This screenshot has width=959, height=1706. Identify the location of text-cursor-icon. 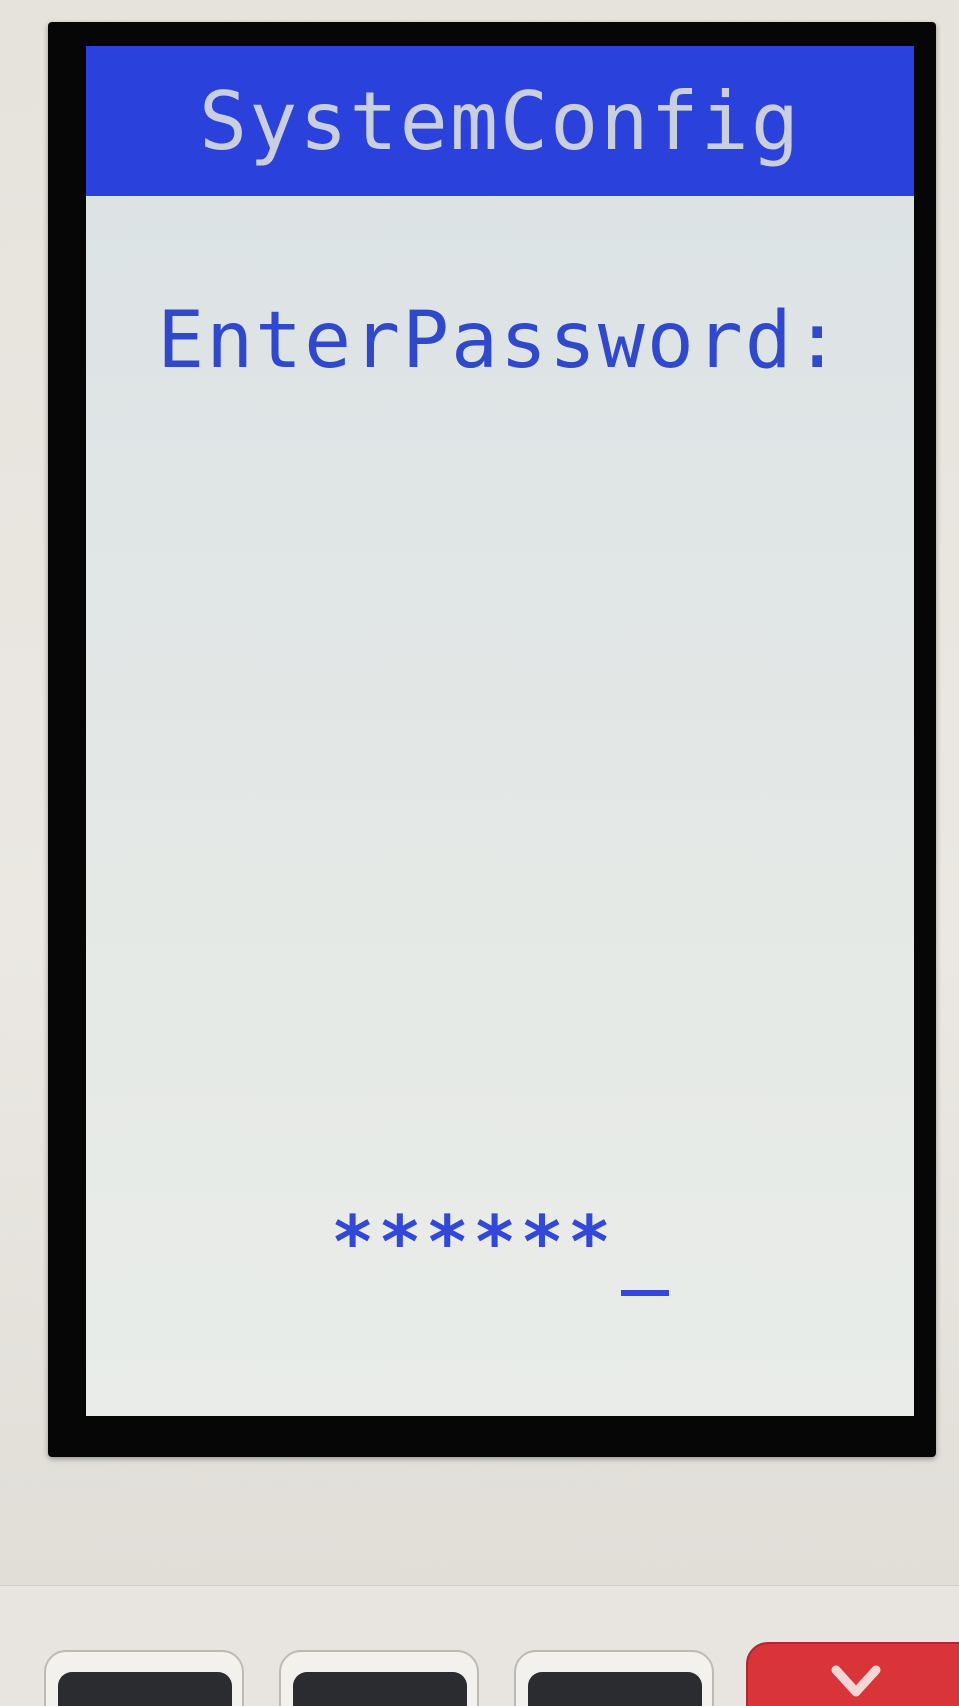
(645, 1293).